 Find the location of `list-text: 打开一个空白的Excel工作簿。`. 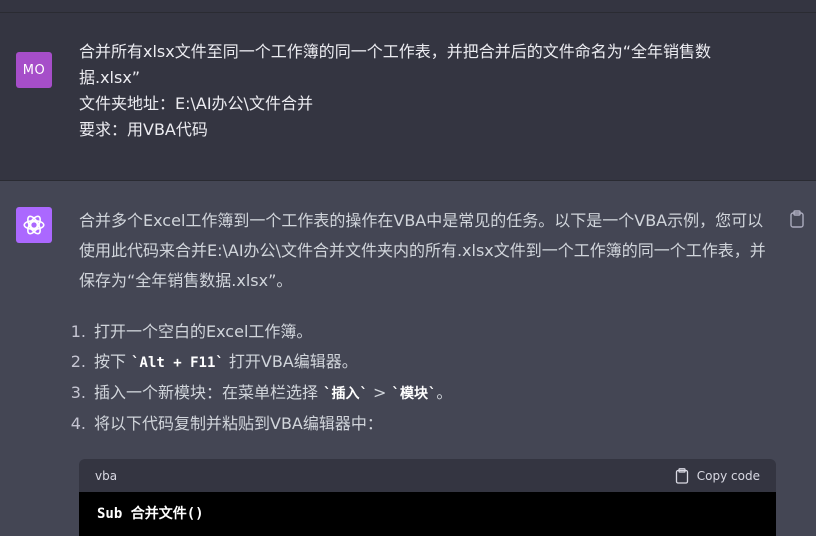

list-text: 打开一个空白的Excel工作簿。 is located at coordinates (203, 331).